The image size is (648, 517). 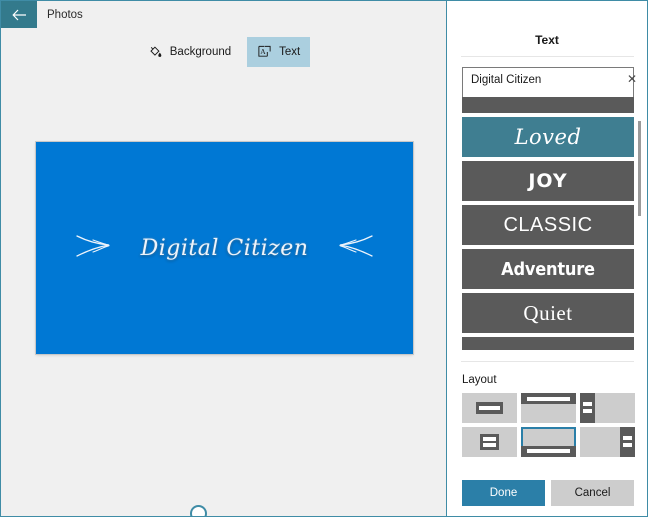 I want to click on app-title: Photos, so click(x=65, y=14).